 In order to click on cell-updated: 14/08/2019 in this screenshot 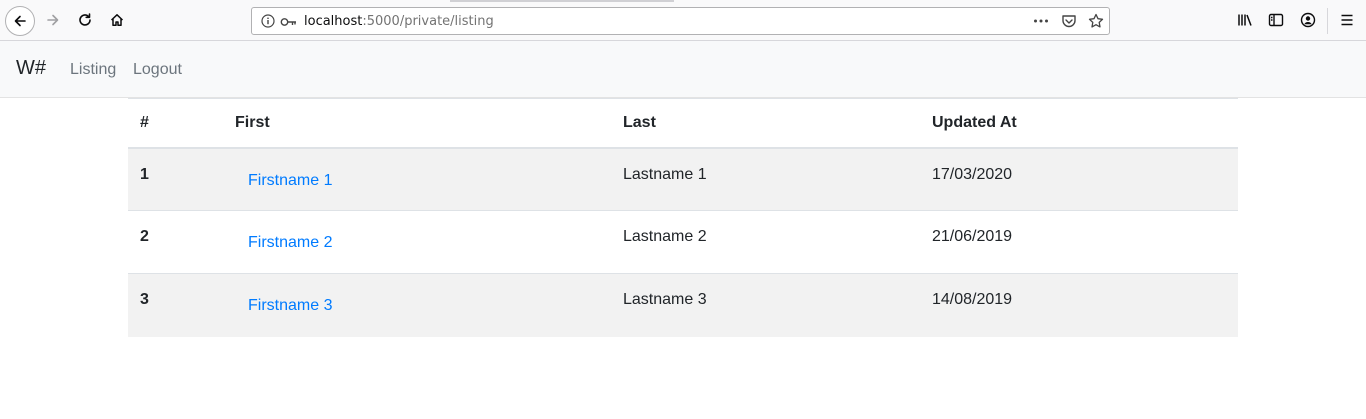, I will do `click(1079, 305)`.